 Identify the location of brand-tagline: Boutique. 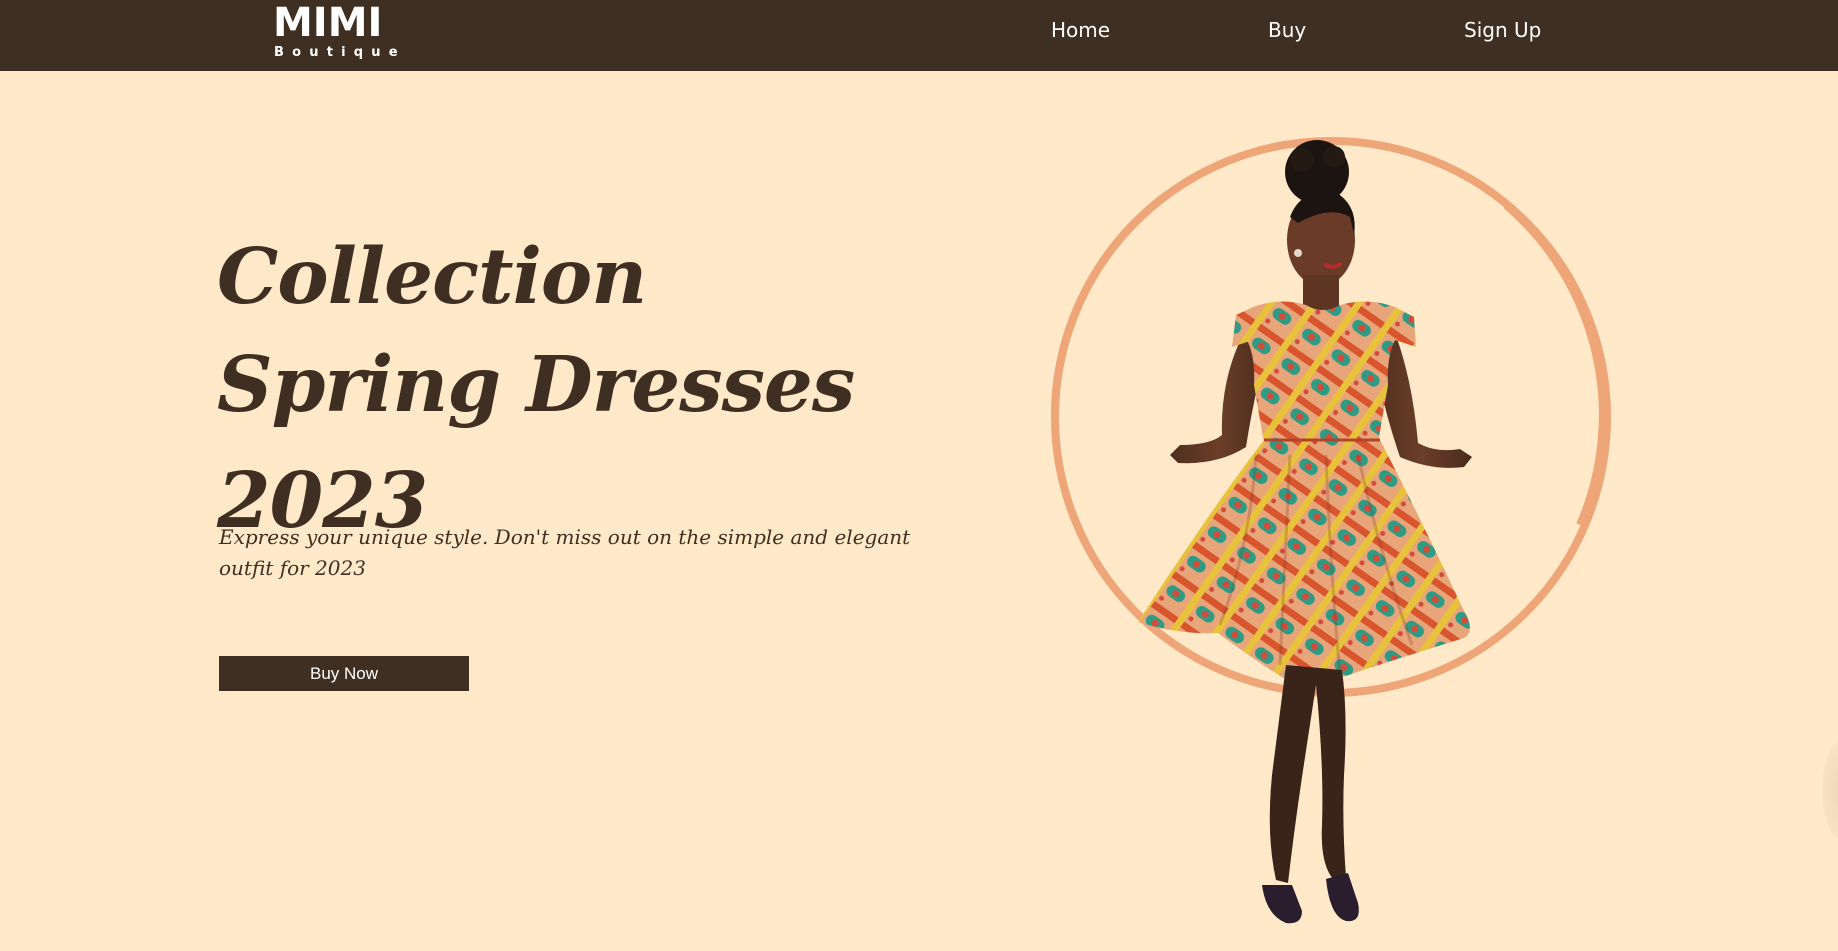
(340, 52).